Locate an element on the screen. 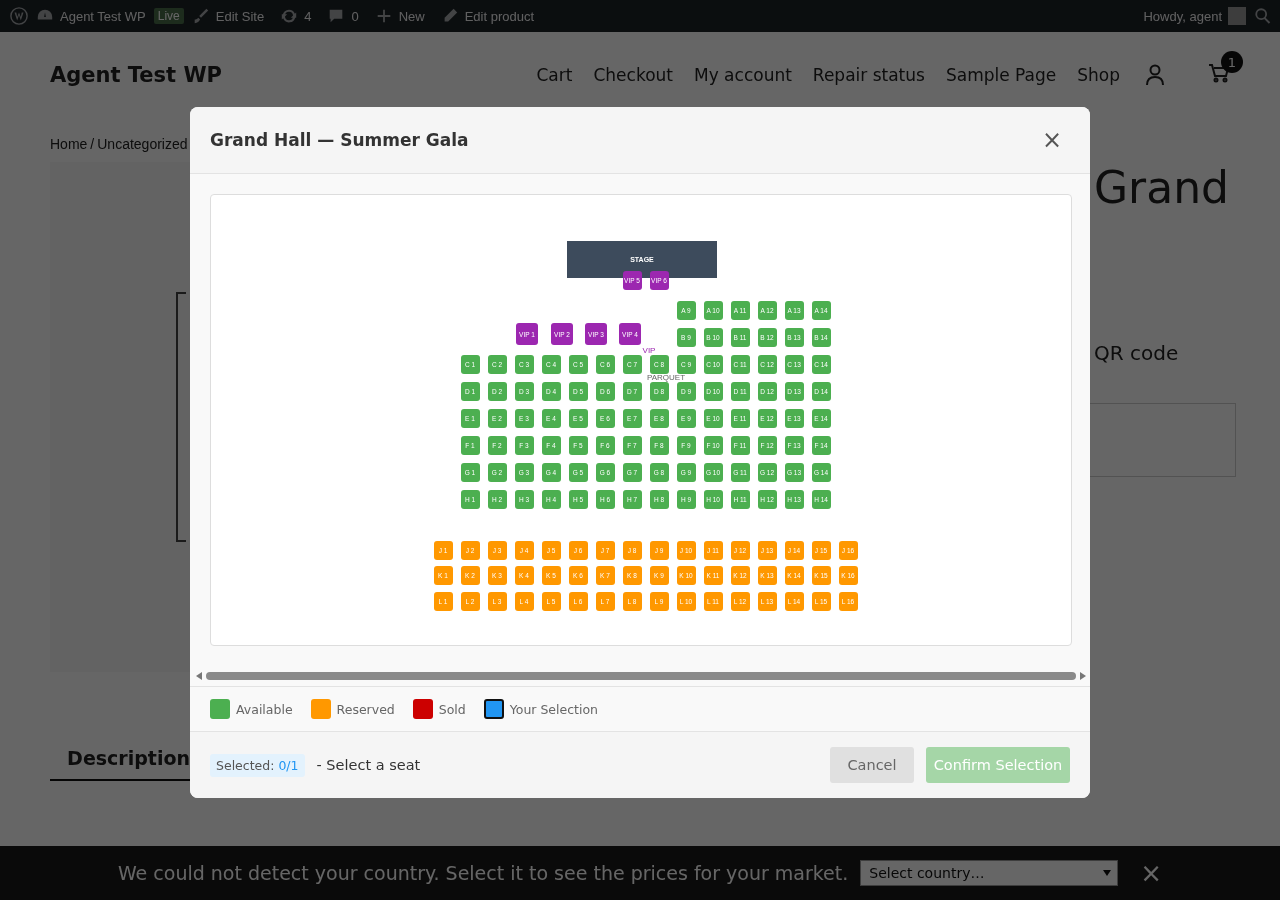  scrollbar is located at coordinates (641, 676).